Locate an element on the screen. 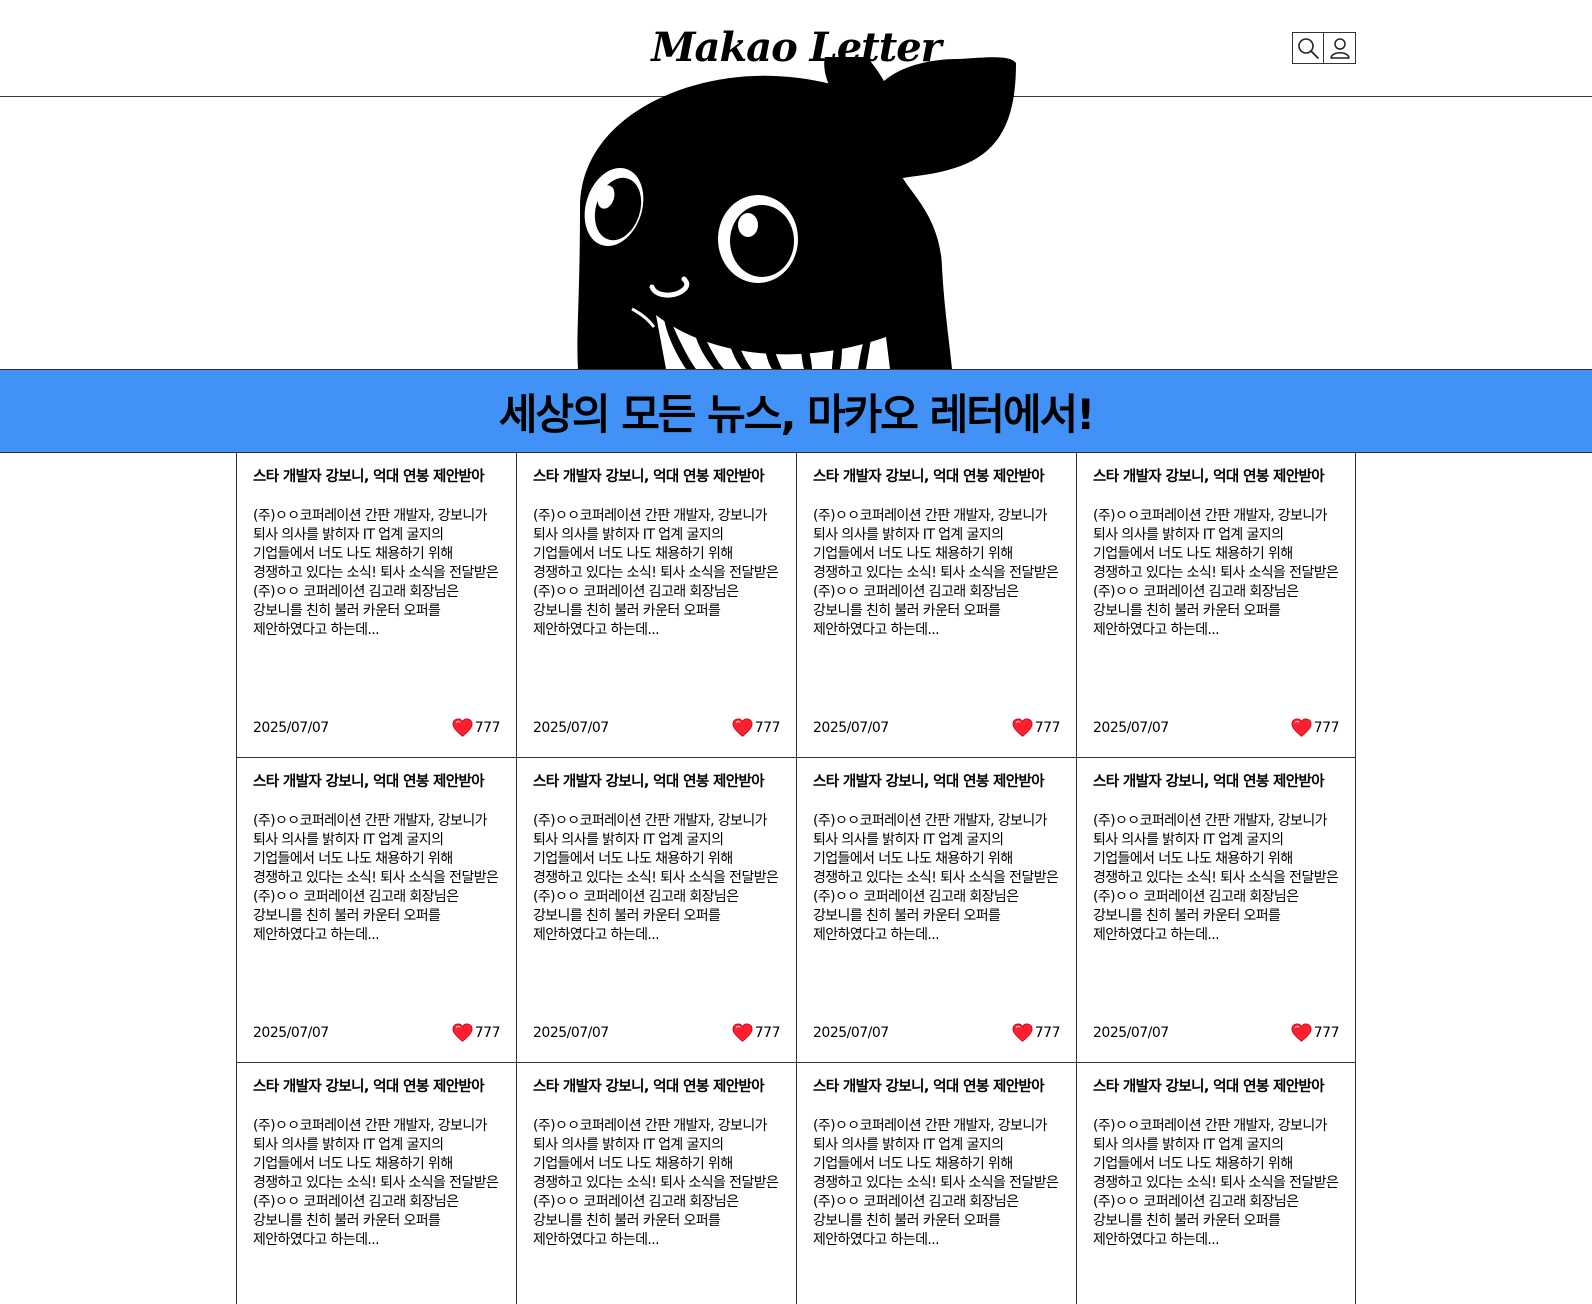 This screenshot has width=1592, height=1304. user-button is located at coordinates (1340, 48).